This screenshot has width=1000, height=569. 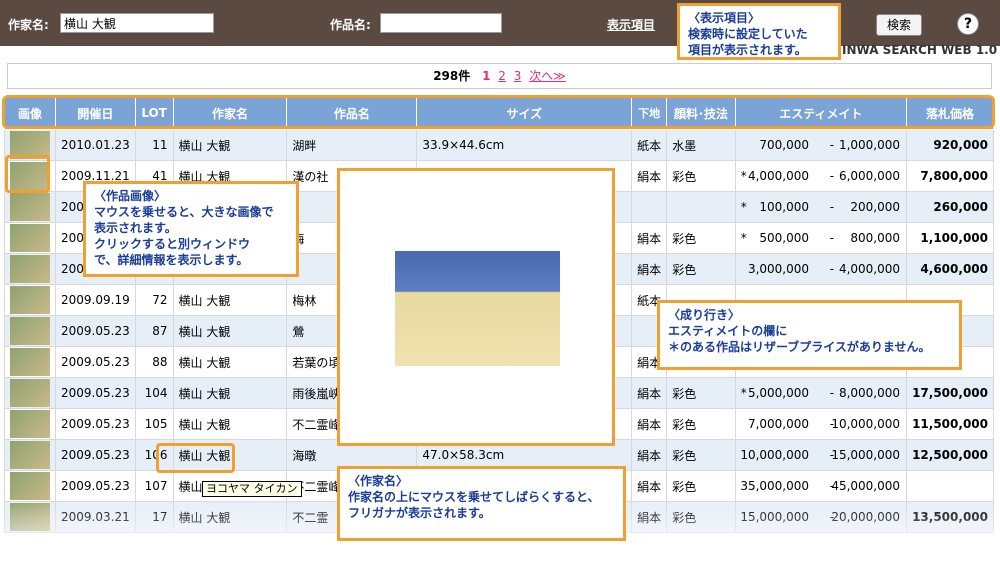 What do you see at coordinates (27, 174) in the screenshot?
I see `thumbnail-highlight` at bounding box center [27, 174].